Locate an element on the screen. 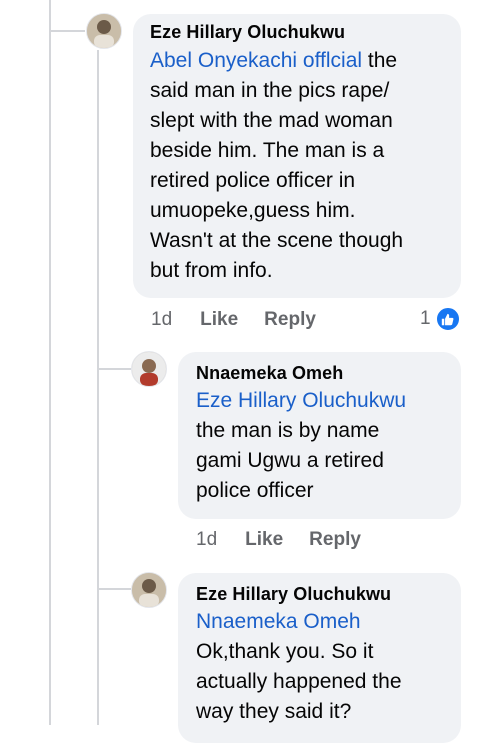  like-icon is located at coordinates (447, 319).